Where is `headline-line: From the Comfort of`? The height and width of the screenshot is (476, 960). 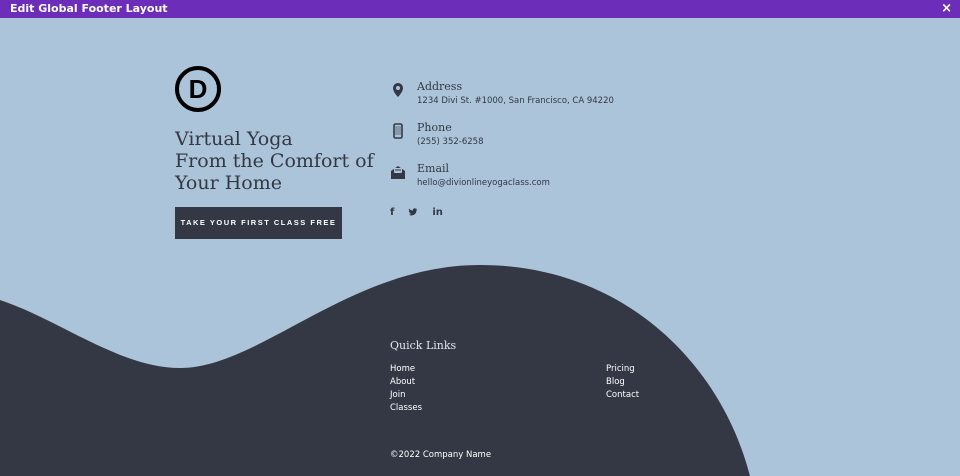 headline-line: From the Comfort of is located at coordinates (274, 161).